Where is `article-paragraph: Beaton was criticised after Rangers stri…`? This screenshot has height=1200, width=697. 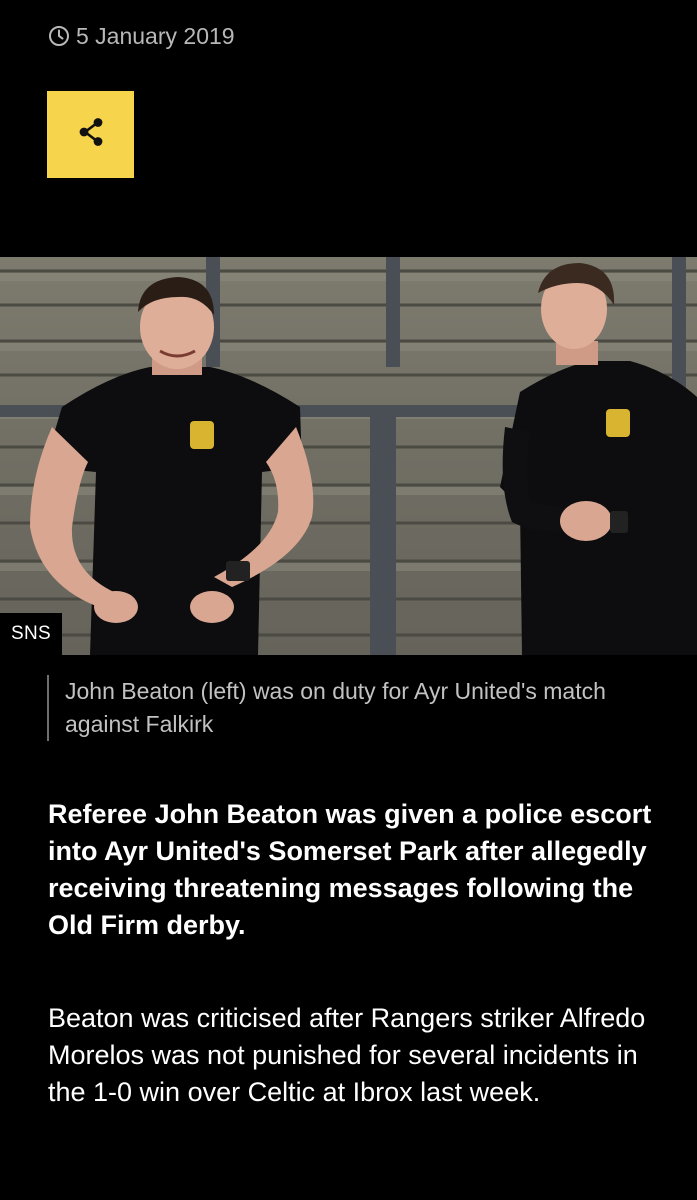
article-paragraph: Beaton was criticised after Rangers stri… is located at coordinates (347, 1055).